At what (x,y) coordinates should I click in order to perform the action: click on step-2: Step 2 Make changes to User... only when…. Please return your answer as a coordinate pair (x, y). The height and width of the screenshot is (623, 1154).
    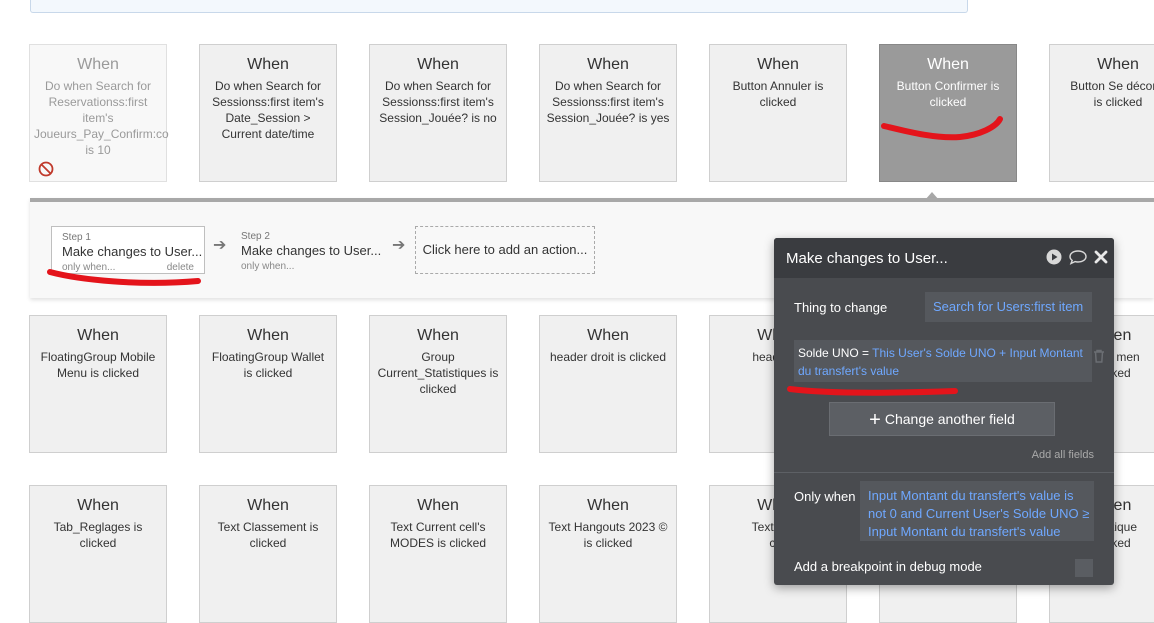
    Looking at the image, I should click on (308, 250).